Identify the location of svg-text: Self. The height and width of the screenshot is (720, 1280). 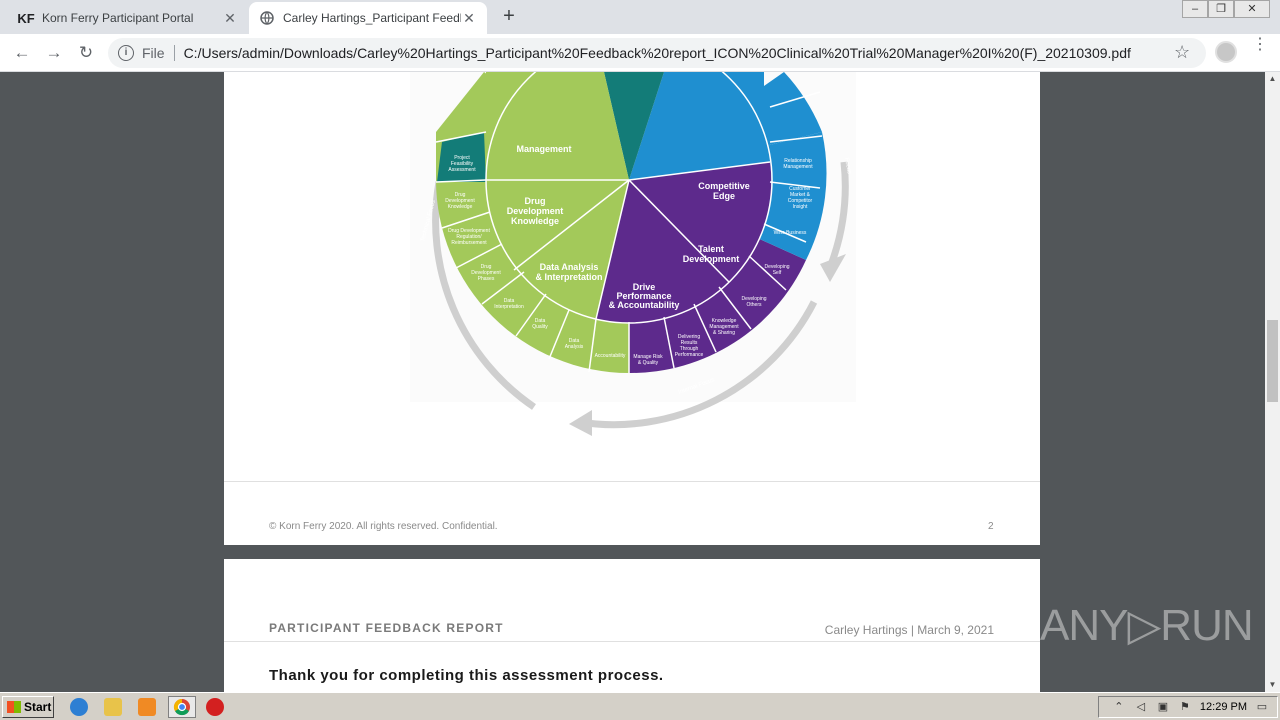
(777, 273).